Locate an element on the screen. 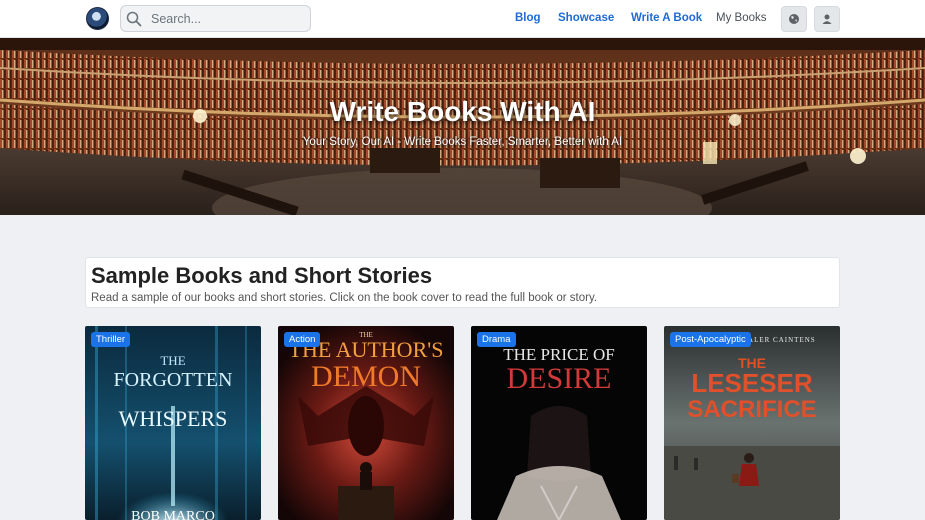  book-card-price-of-desire: THE PRICE OF DESIRE Drama is located at coordinates (559, 423).